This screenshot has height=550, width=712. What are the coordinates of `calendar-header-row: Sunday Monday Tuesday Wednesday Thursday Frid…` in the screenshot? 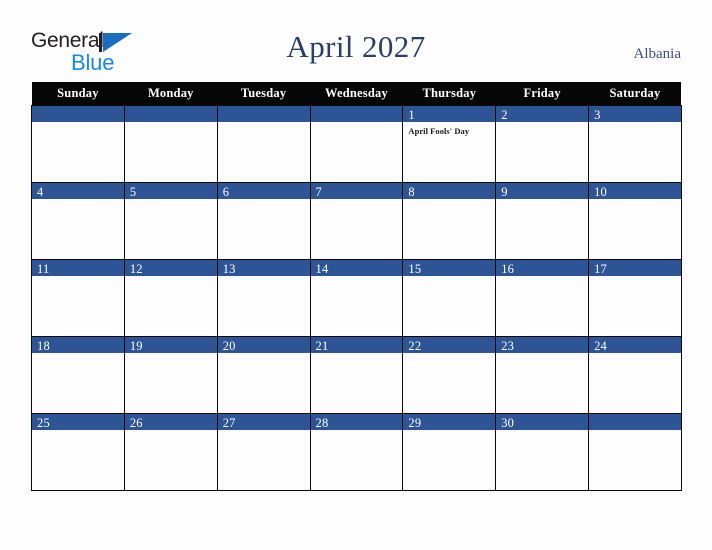 It's located at (356, 94).